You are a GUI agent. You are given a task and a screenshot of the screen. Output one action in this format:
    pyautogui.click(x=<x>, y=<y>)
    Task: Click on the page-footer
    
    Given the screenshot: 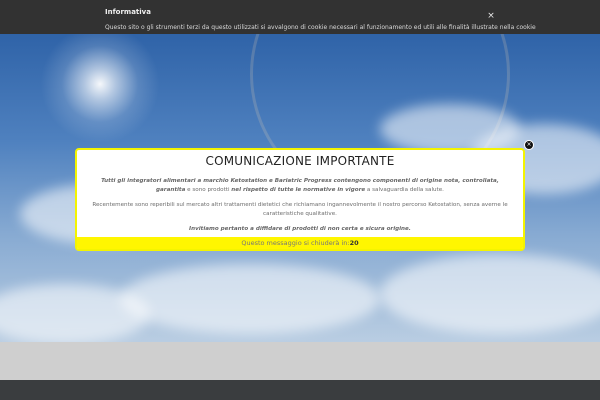 What is the action you would take?
    pyautogui.click(x=300, y=390)
    